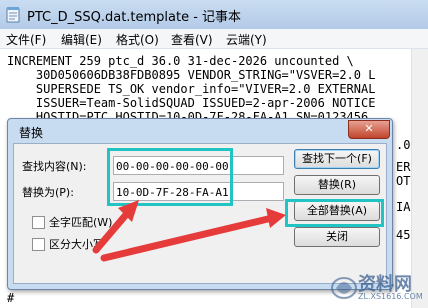  What do you see at coordinates (26, 39) in the screenshot?
I see `menu-file: 文件(F)` at bounding box center [26, 39].